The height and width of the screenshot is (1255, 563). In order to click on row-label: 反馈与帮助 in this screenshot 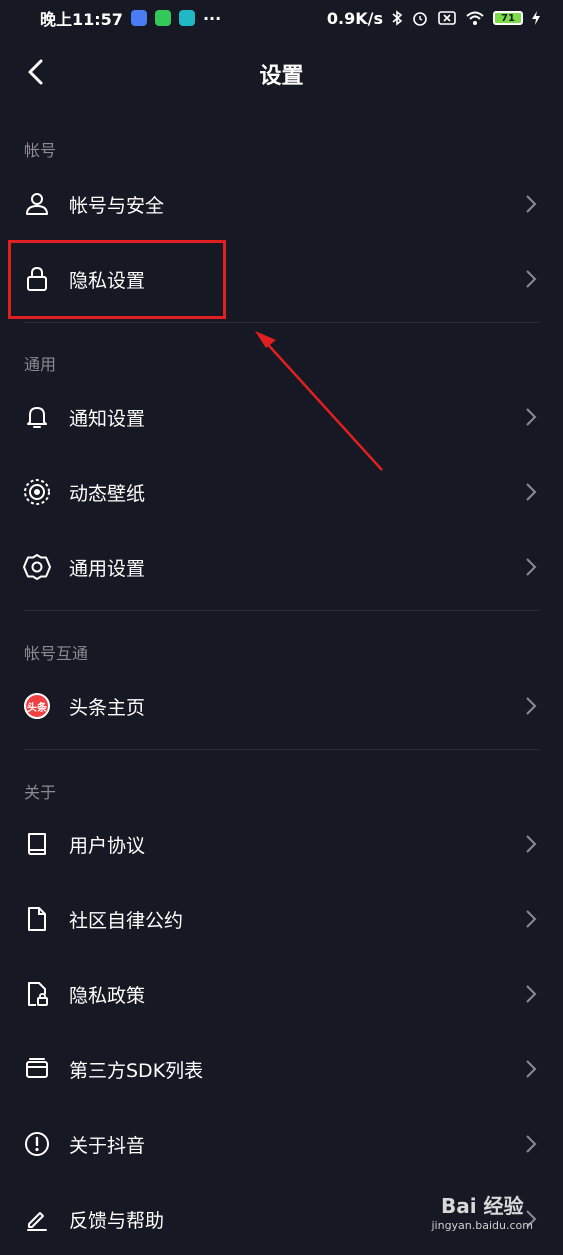, I will do `click(117, 1220)`.